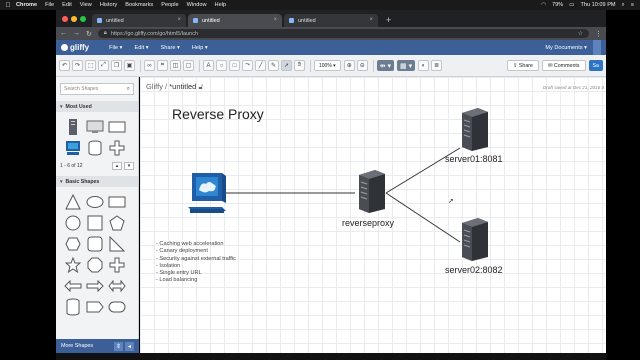 The width and height of the screenshot is (640, 360). I want to click on menu-edit-app: Edit ▾, so click(142, 48).